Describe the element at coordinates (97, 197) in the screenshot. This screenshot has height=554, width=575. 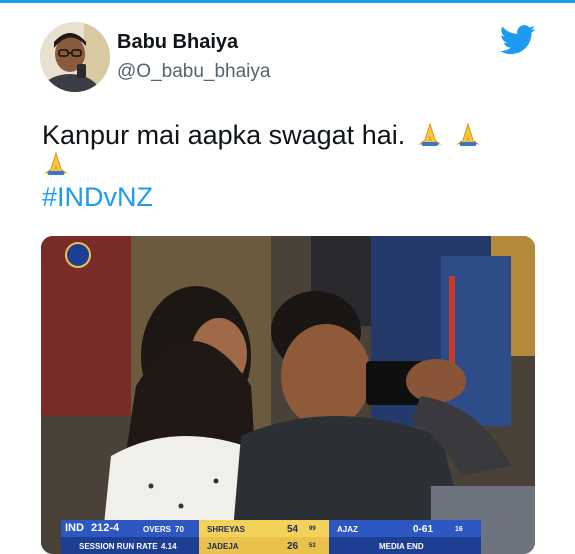
I see `hashtag-link: #INDvNZ` at that location.